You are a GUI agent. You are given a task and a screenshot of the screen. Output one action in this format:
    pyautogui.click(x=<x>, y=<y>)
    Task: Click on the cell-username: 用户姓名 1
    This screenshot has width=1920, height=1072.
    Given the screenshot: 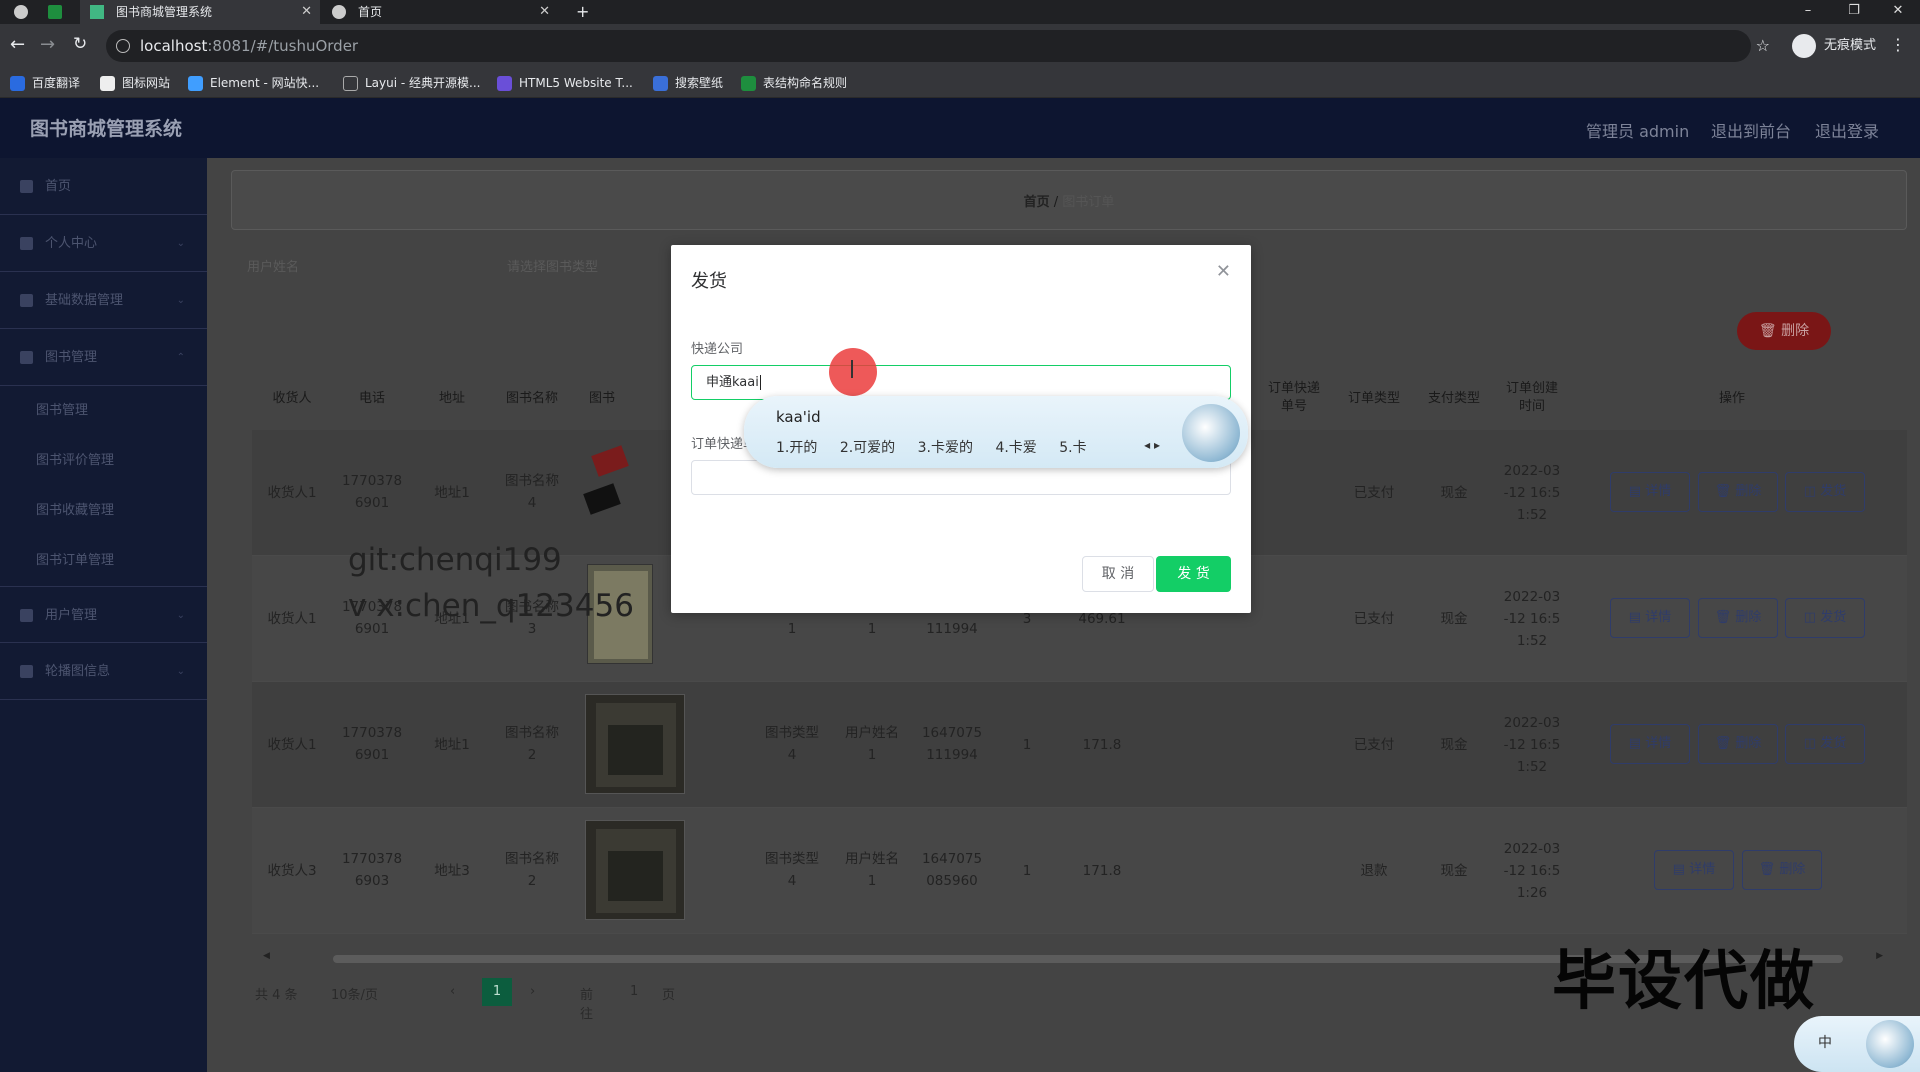 What is the action you would take?
    pyautogui.click(x=872, y=870)
    